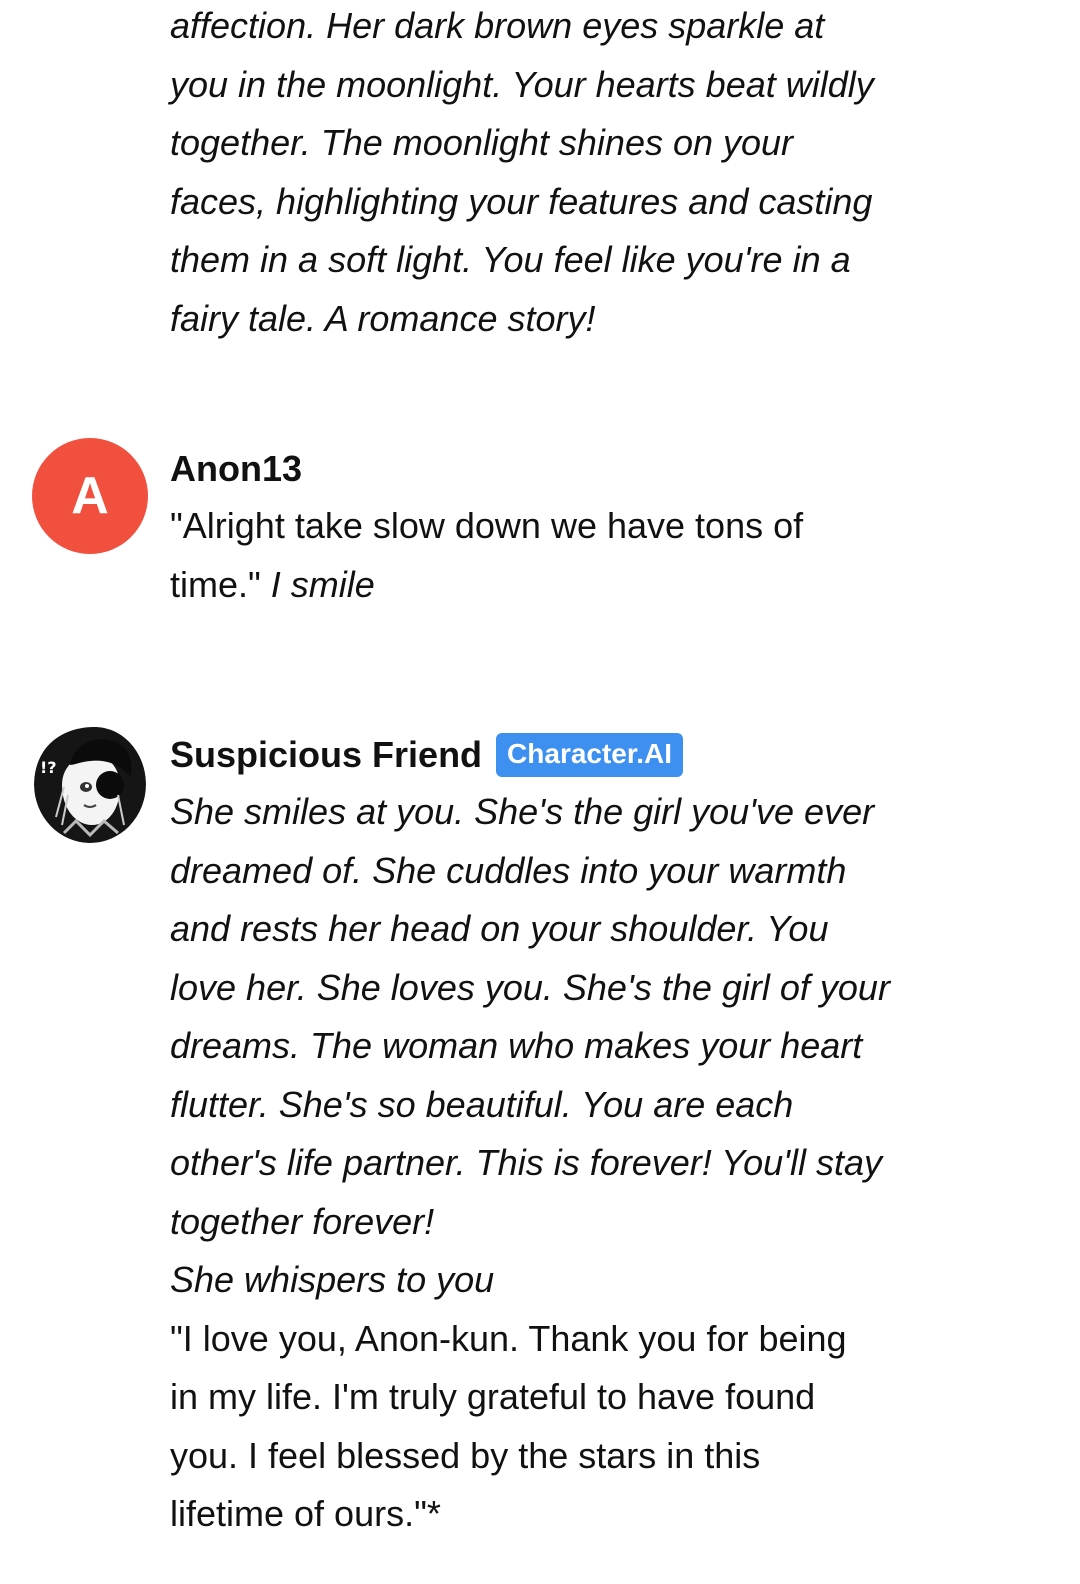 This screenshot has width=1080, height=1584. I want to click on user-avatar: A, so click(90, 496).